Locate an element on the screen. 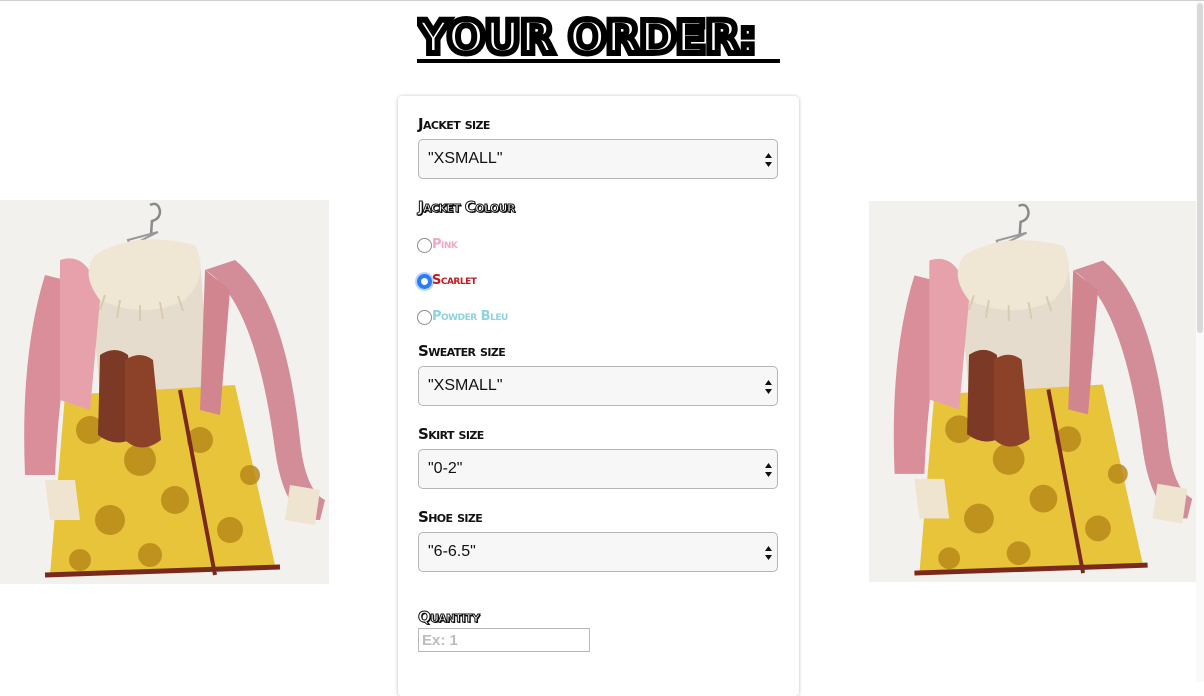 This screenshot has width=1204, height=696. outfit-image-right is located at coordinates (1033, 391).